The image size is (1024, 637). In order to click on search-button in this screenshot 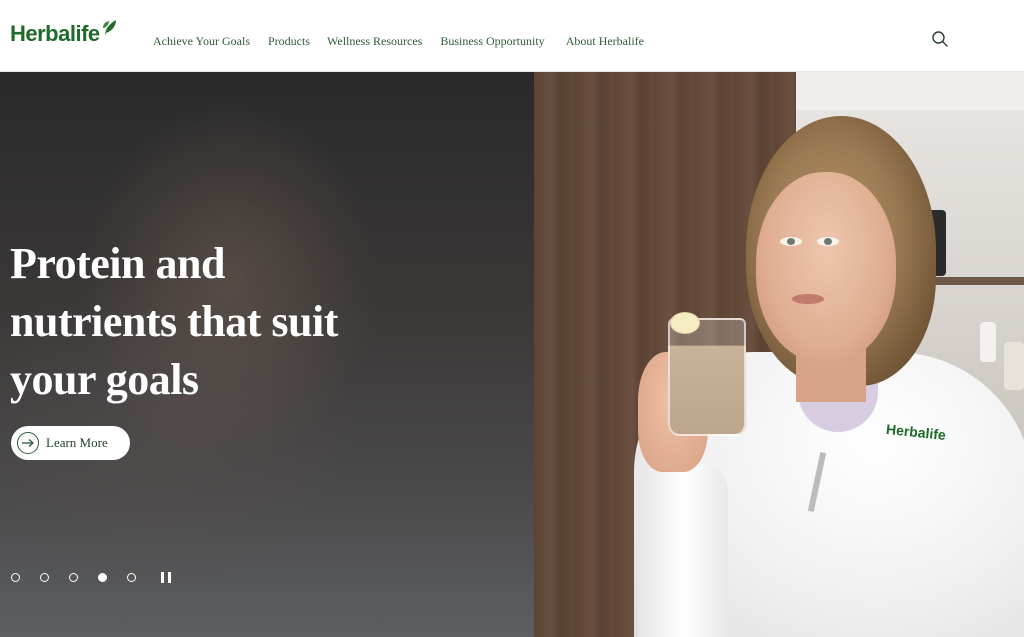, I will do `click(940, 39)`.